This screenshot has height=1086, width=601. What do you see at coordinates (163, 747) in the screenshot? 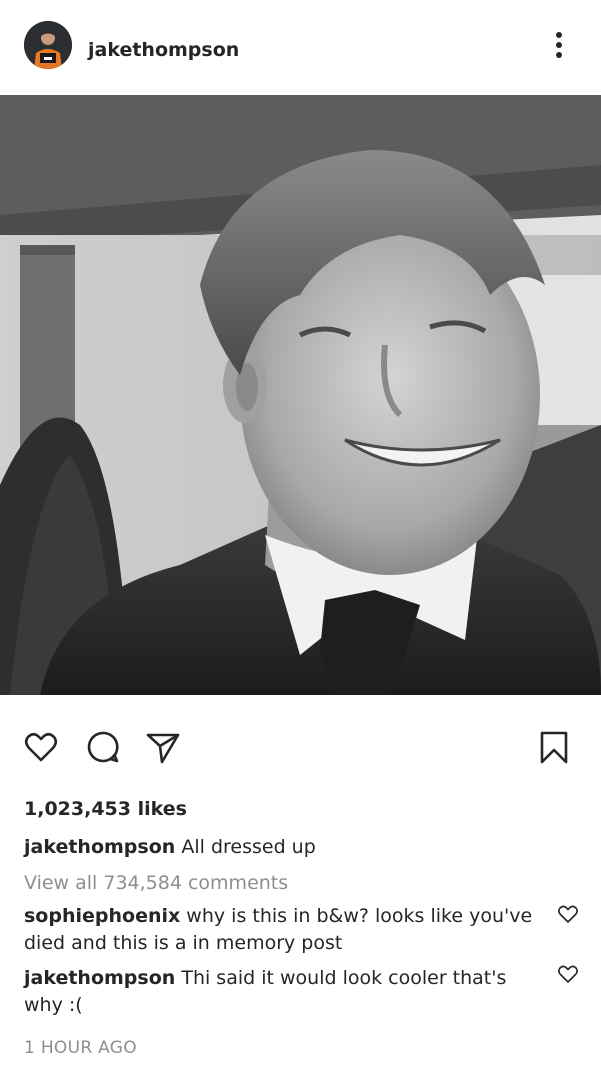
I see `paper-plane-icon` at bounding box center [163, 747].